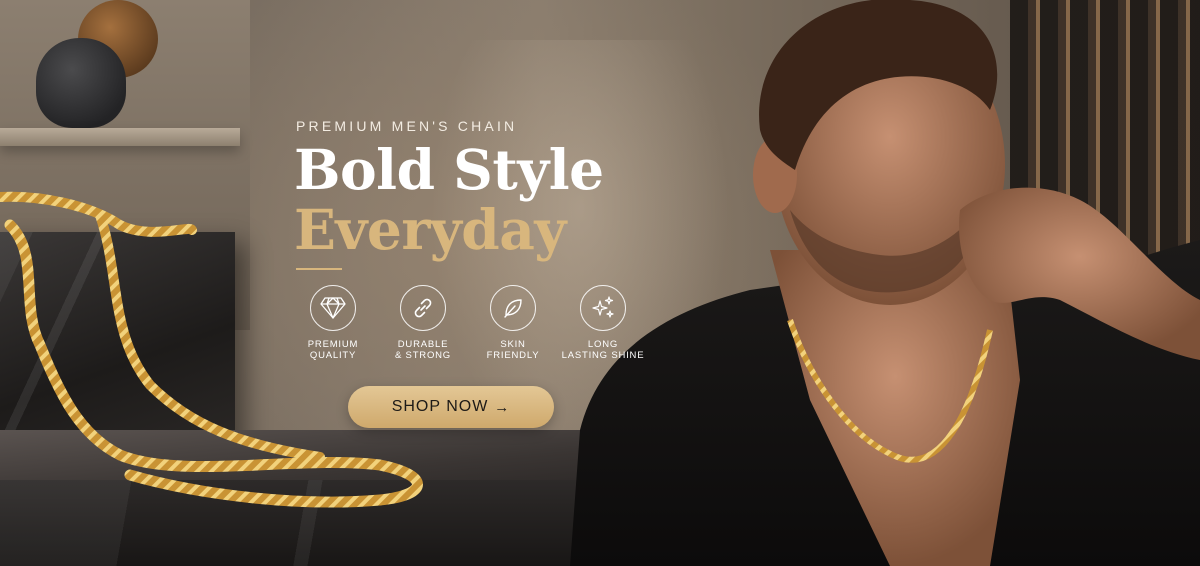 Image resolution: width=1200 pixels, height=566 pixels. What do you see at coordinates (603, 308) in the screenshot?
I see `sparkles-icon` at bounding box center [603, 308].